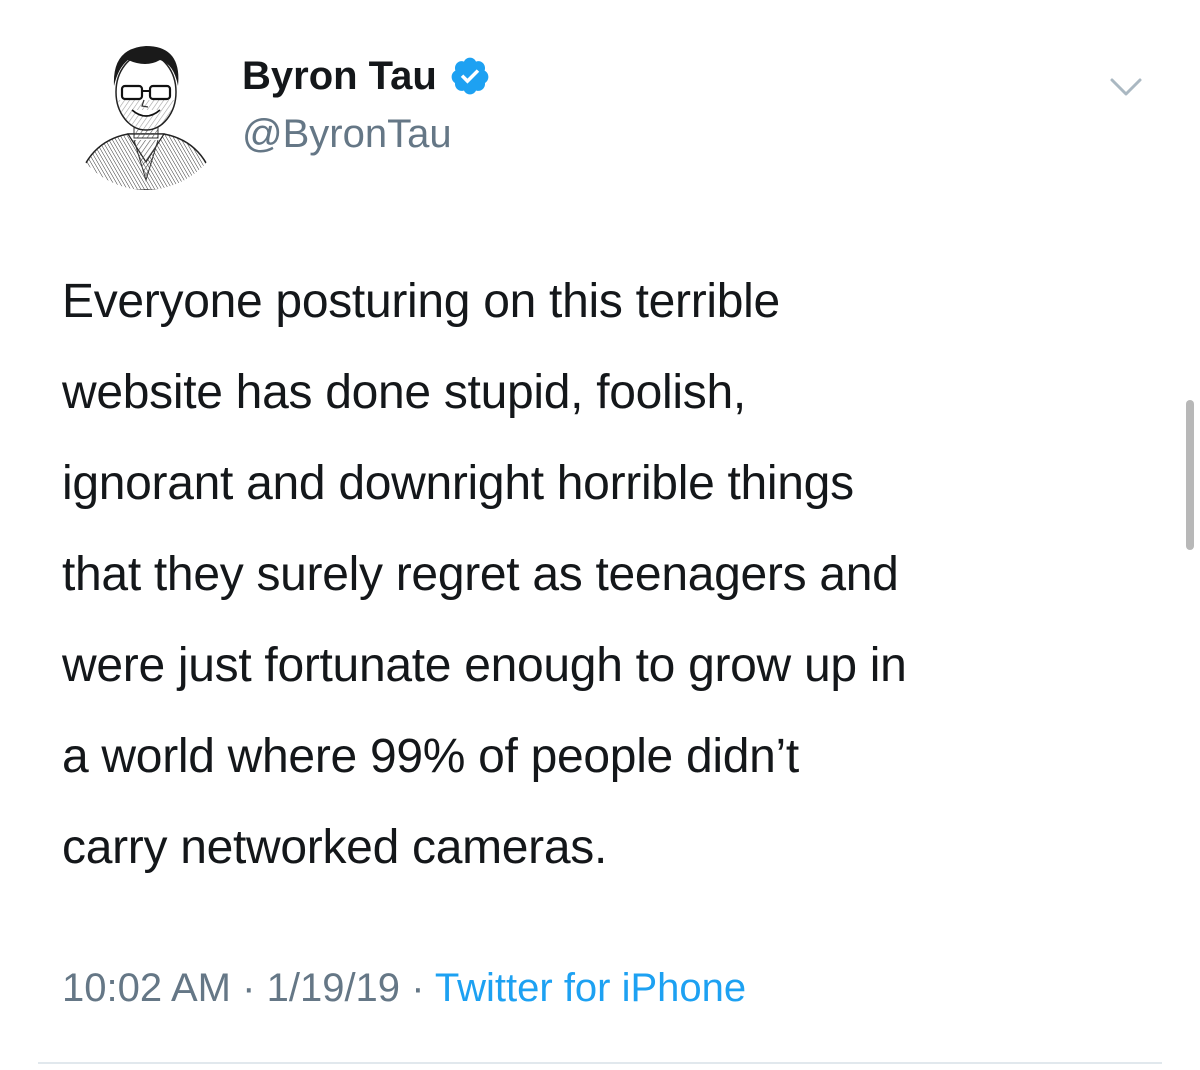 This screenshot has height=1070, width=1200. Describe the element at coordinates (404, 988) in the screenshot. I see `tweet-metadata: 10:02 AM · 1/19/19 · Twitter for iPhone` at that location.